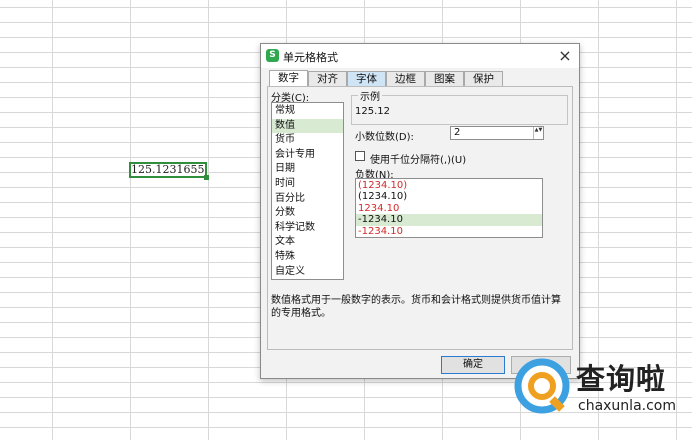  What do you see at coordinates (307, 242) in the screenshot?
I see `category-item-text: 文本` at bounding box center [307, 242].